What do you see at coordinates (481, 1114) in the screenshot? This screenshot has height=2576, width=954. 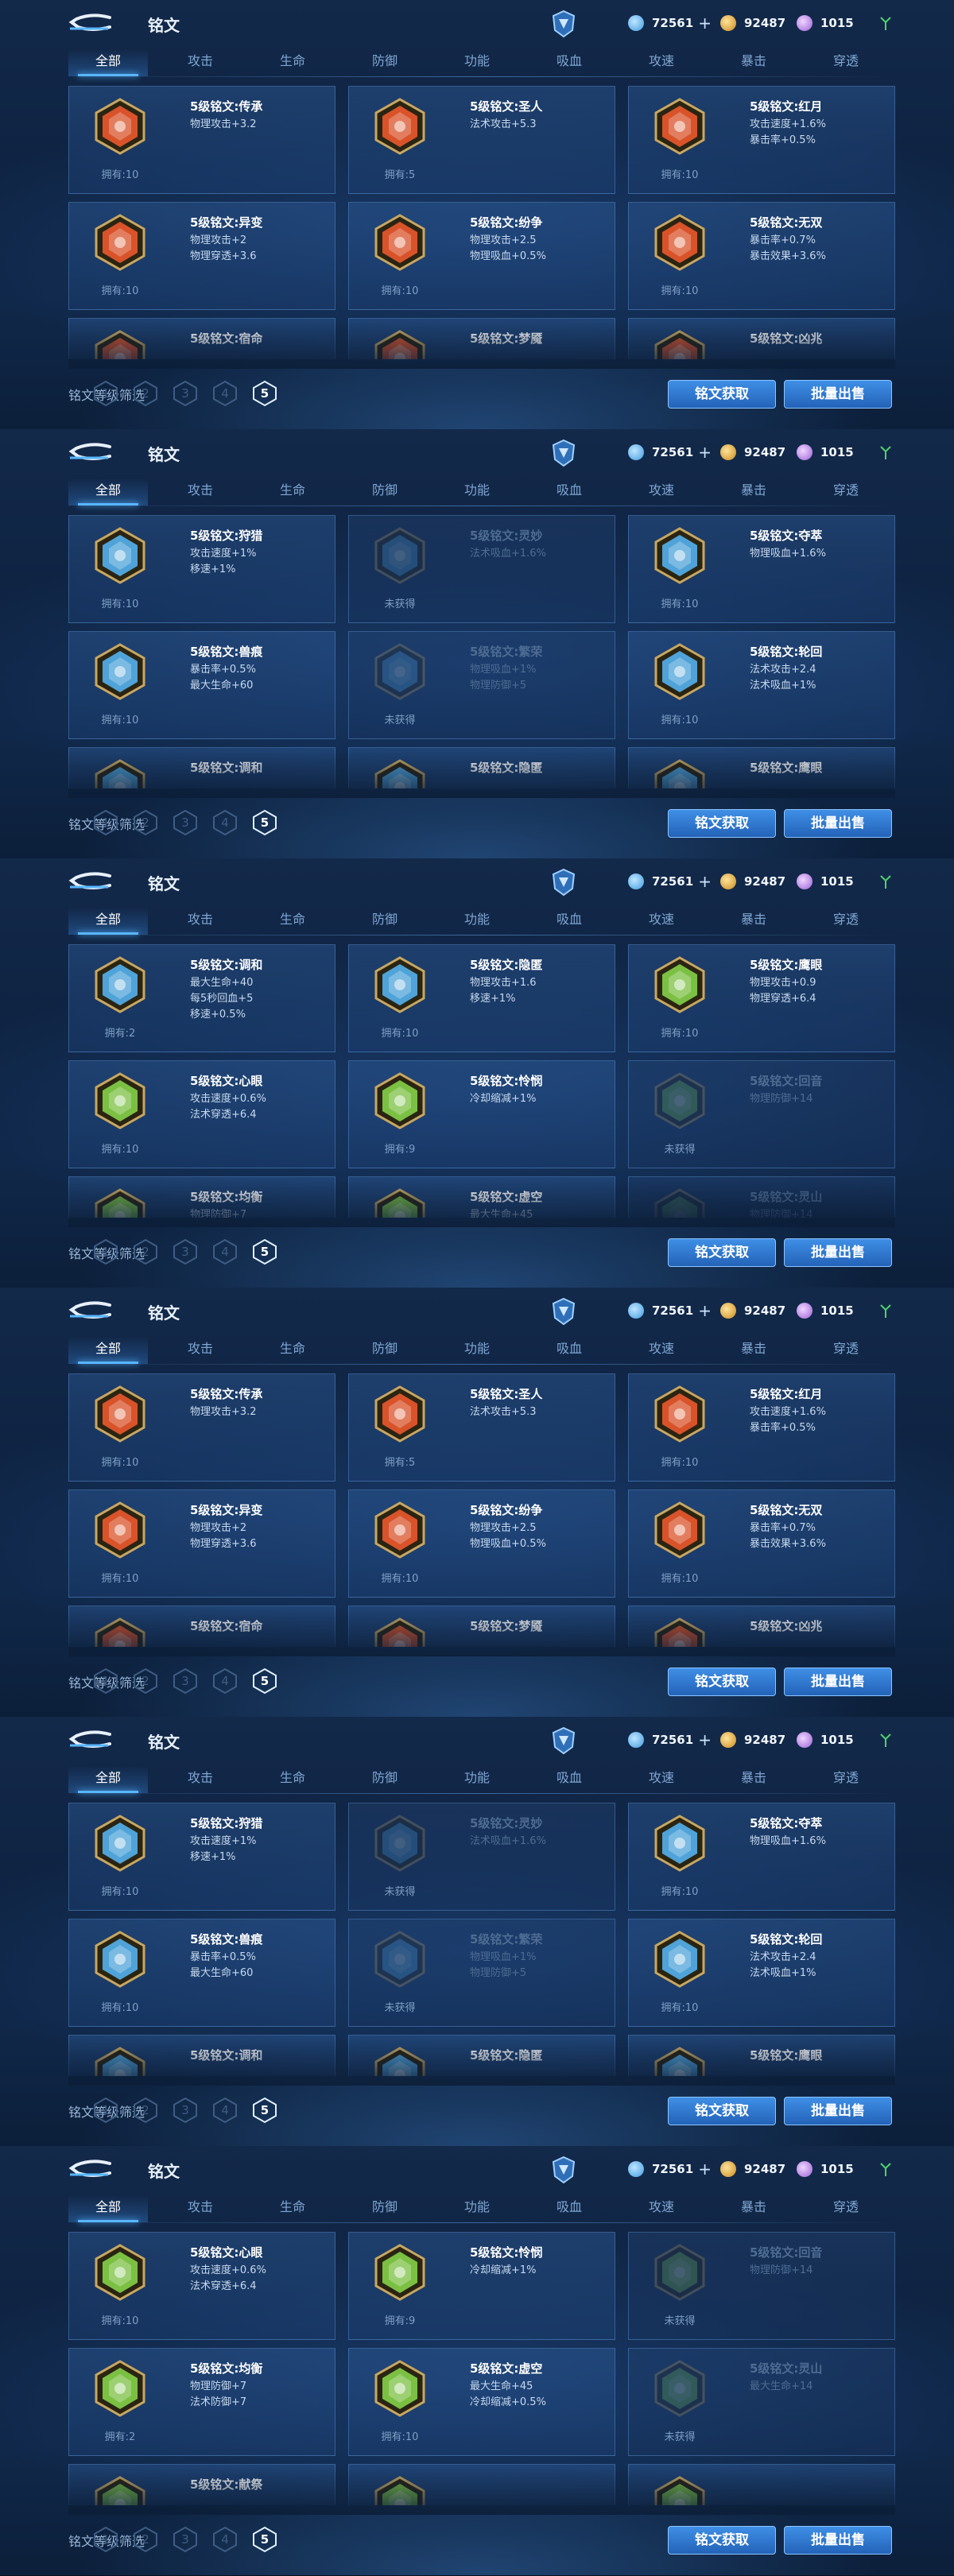 I see `rune-card: 5级铭文:怜悯 冷却缩减+1% 拥有:9` at bounding box center [481, 1114].